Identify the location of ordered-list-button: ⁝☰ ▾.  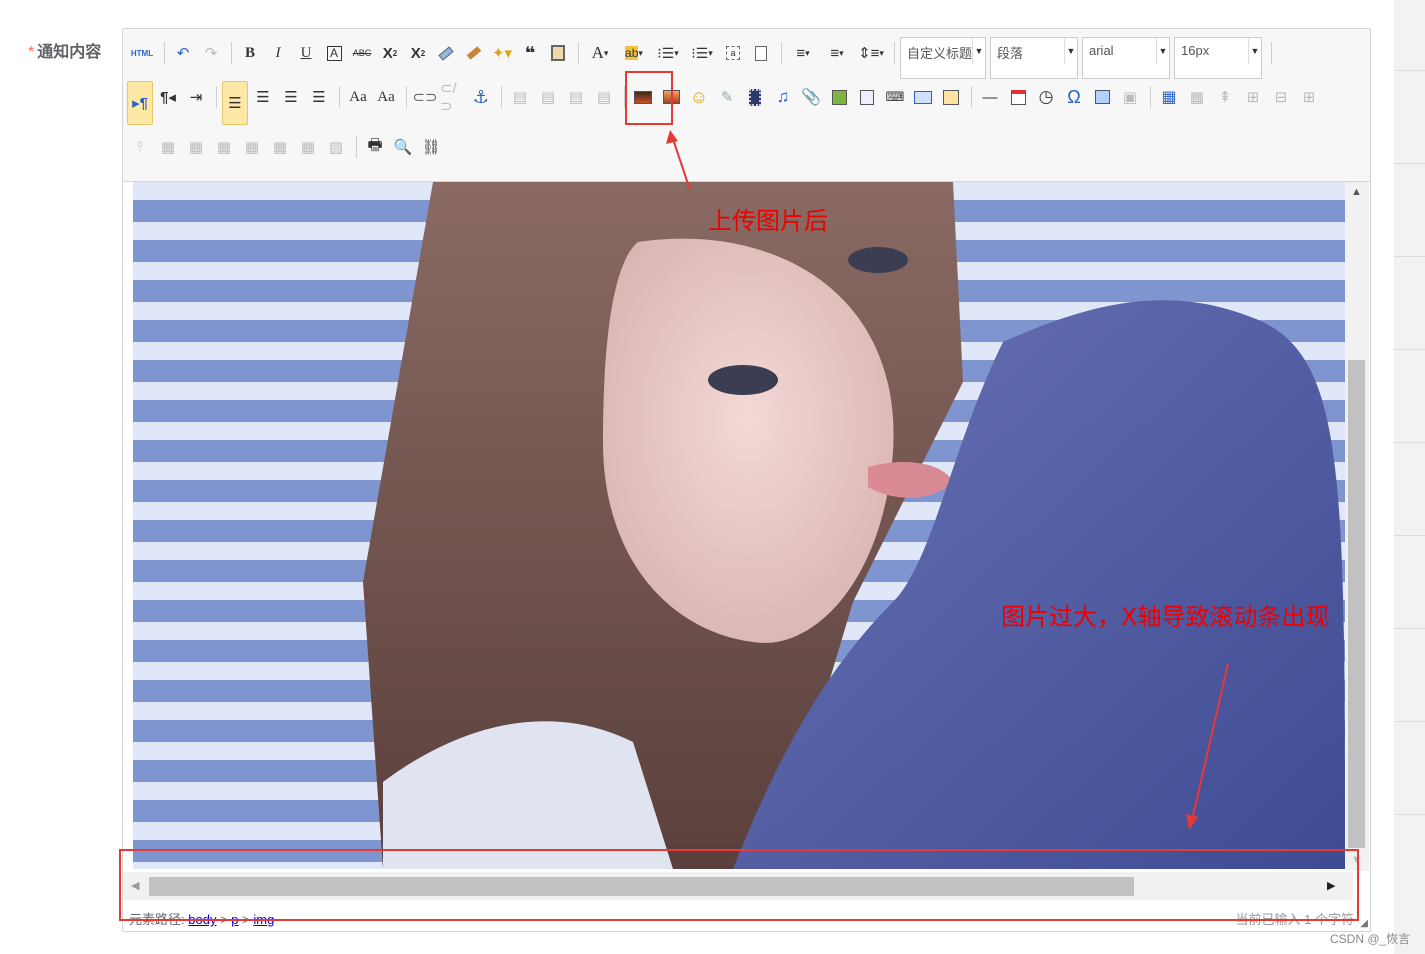
(668, 53).